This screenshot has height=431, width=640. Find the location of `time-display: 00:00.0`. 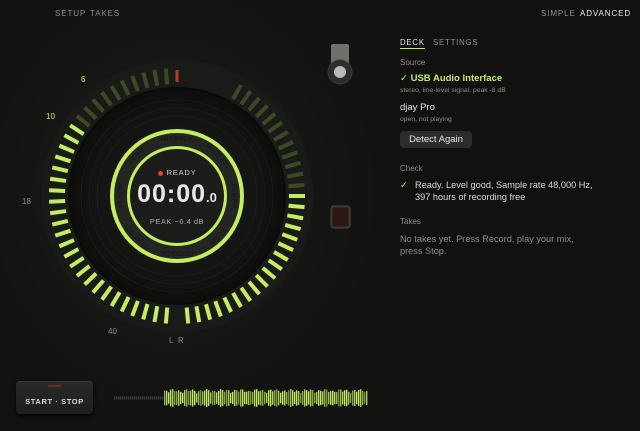

time-display: 00:00.0 is located at coordinates (177, 194).